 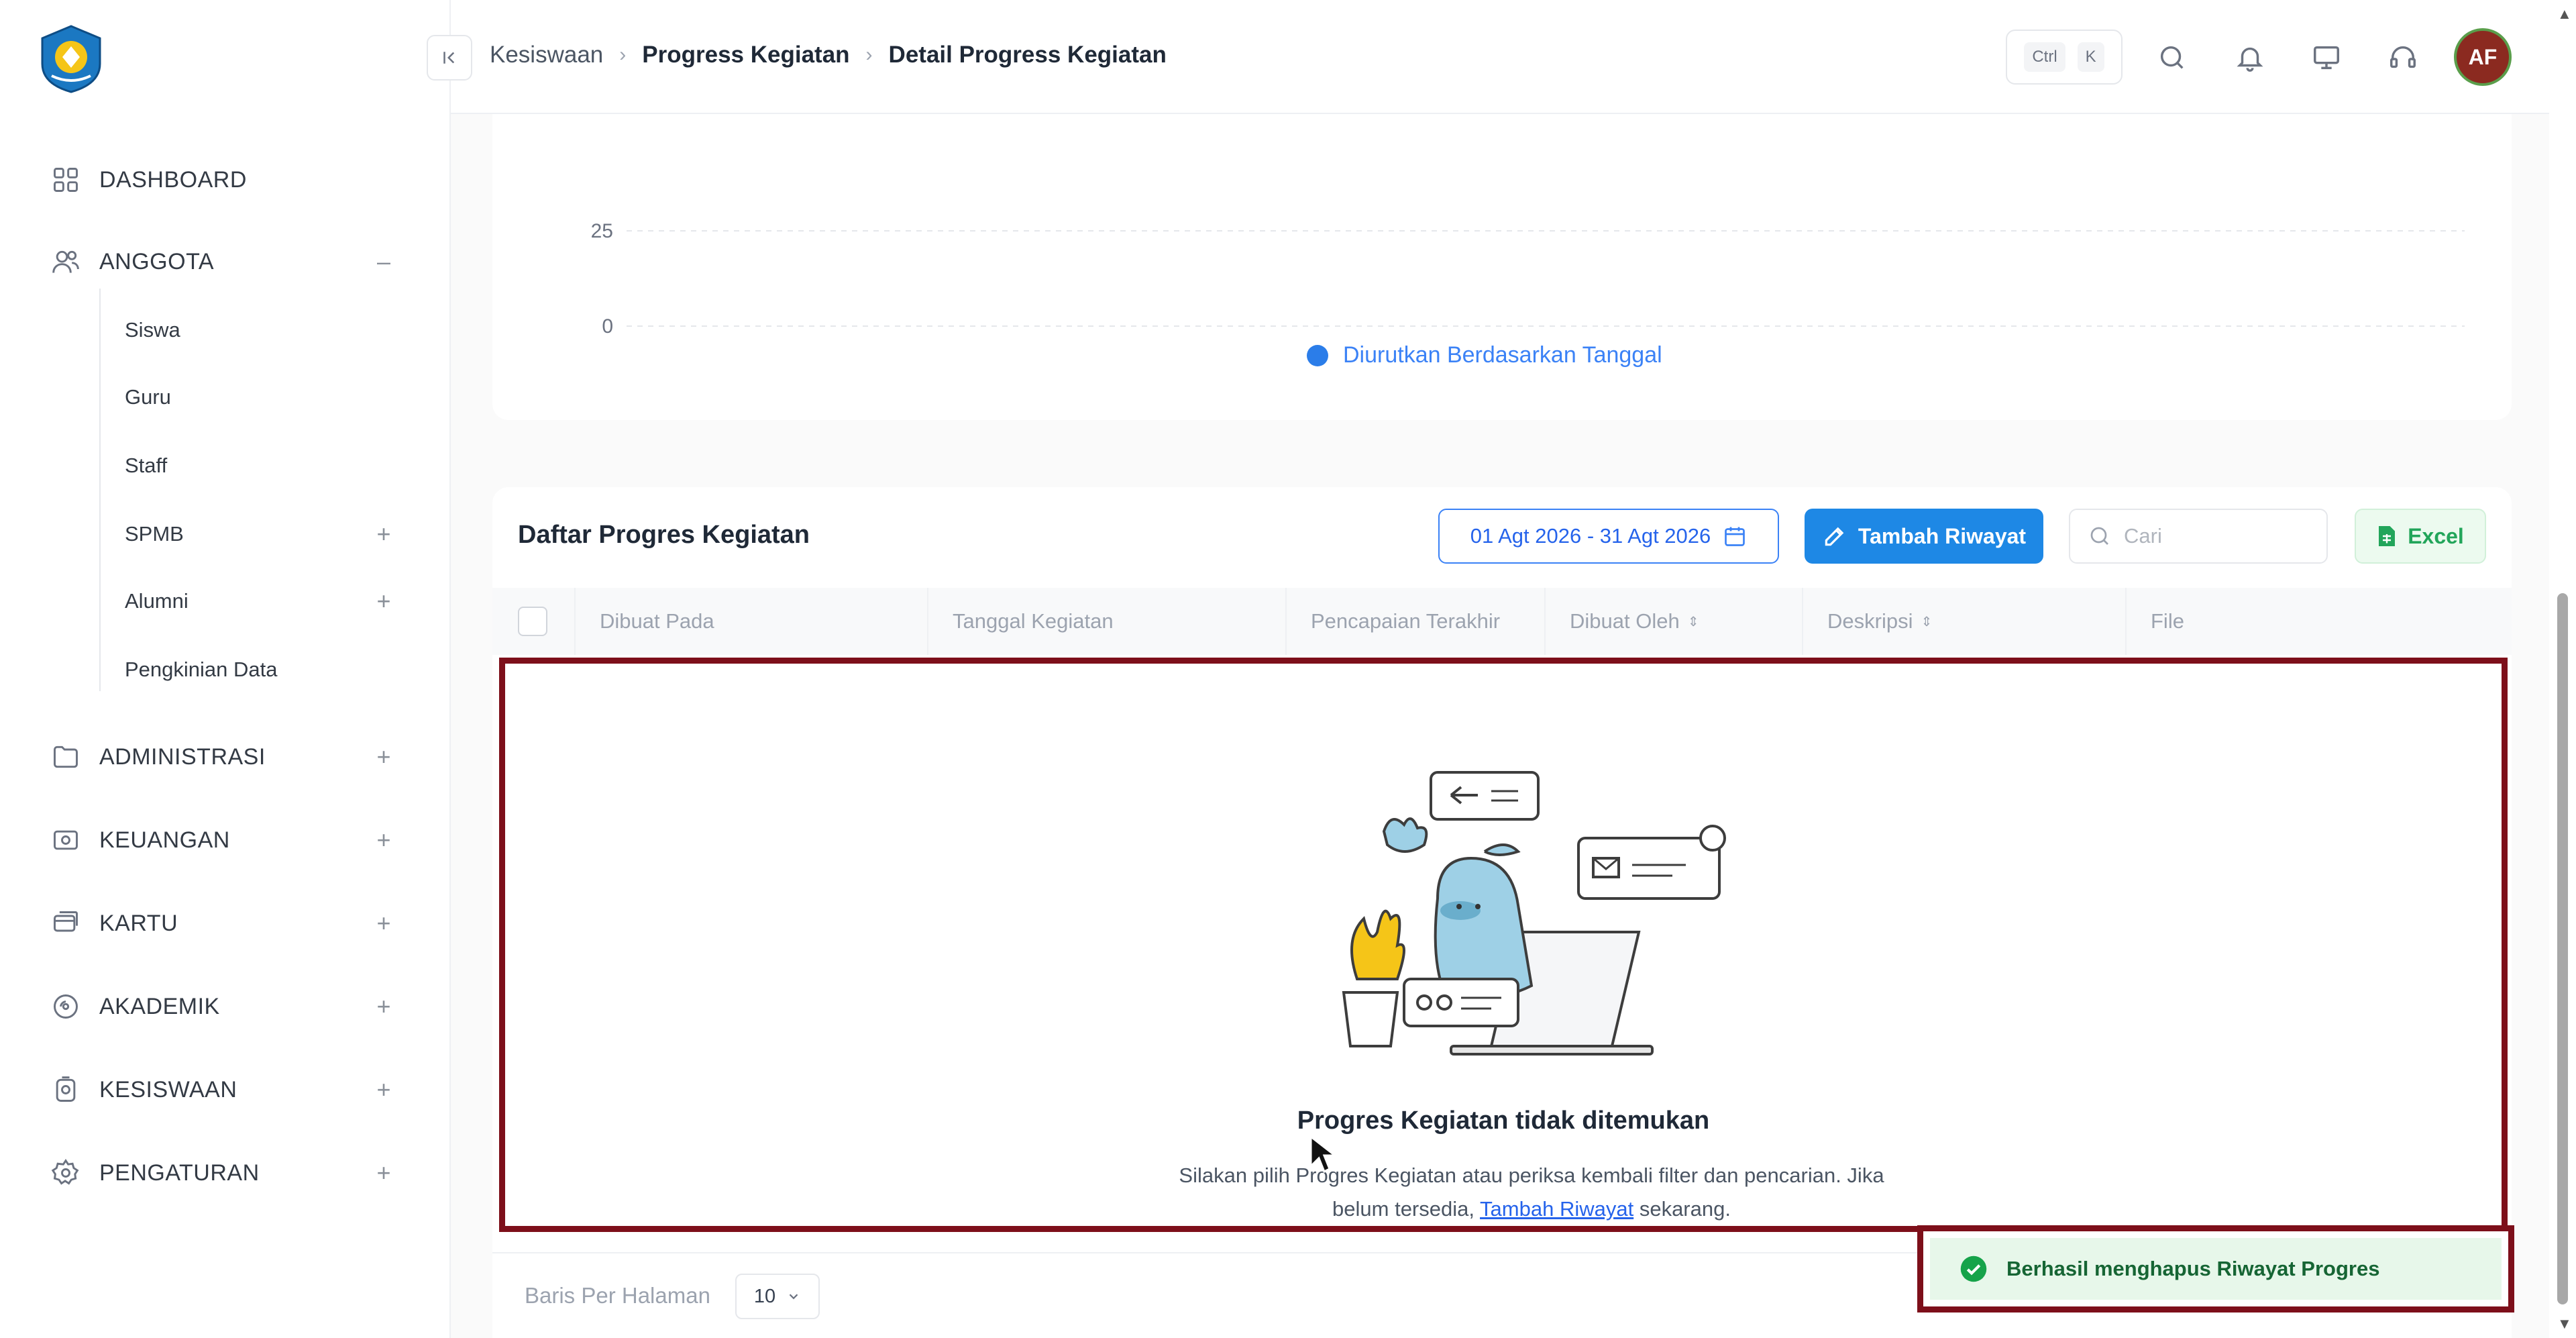 I want to click on scroll-up-arrow: ▲, so click(x=2564, y=14).